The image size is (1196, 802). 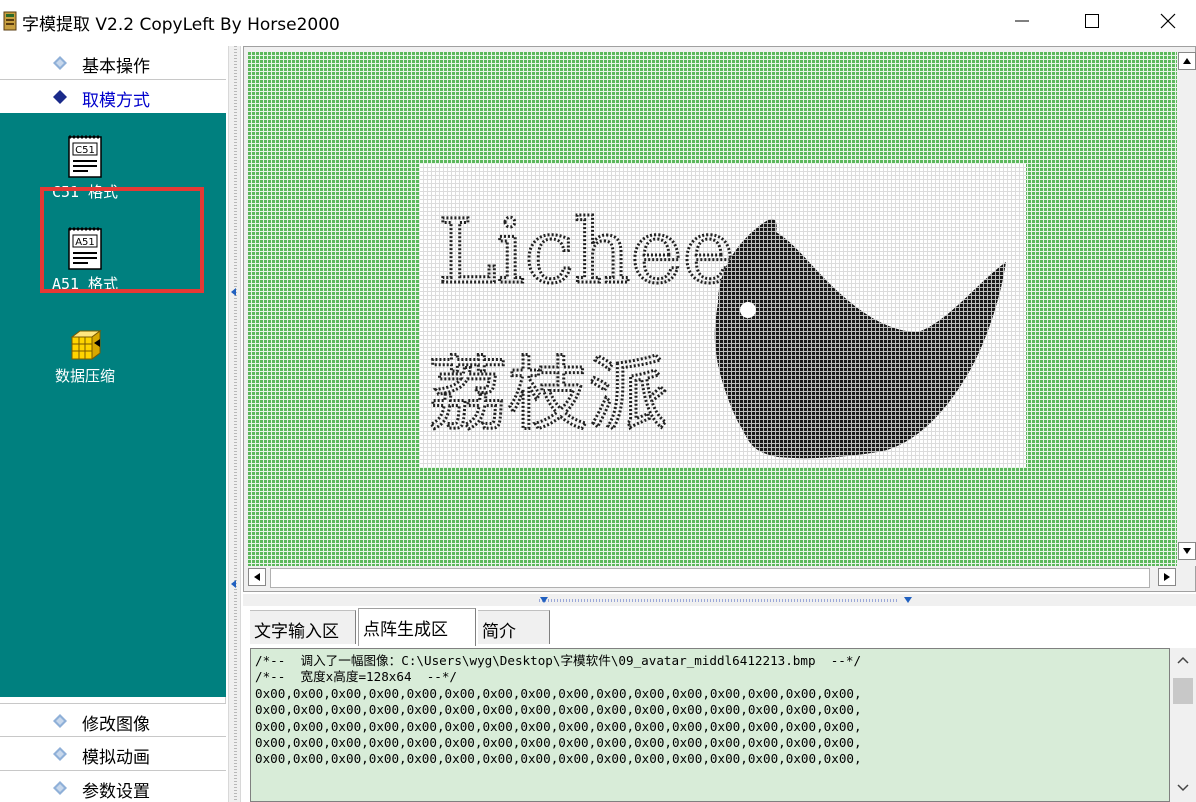 What do you see at coordinates (116, 792) in the screenshot?
I see `group-label: 参数设置` at bounding box center [116, 792].